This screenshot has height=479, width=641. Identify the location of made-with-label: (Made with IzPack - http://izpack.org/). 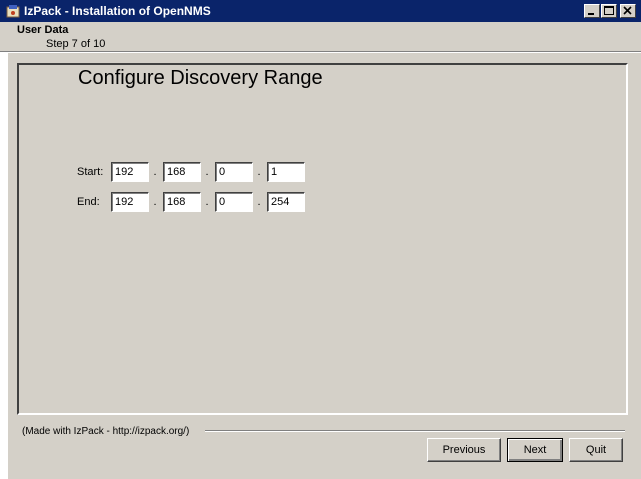
(108, 431).